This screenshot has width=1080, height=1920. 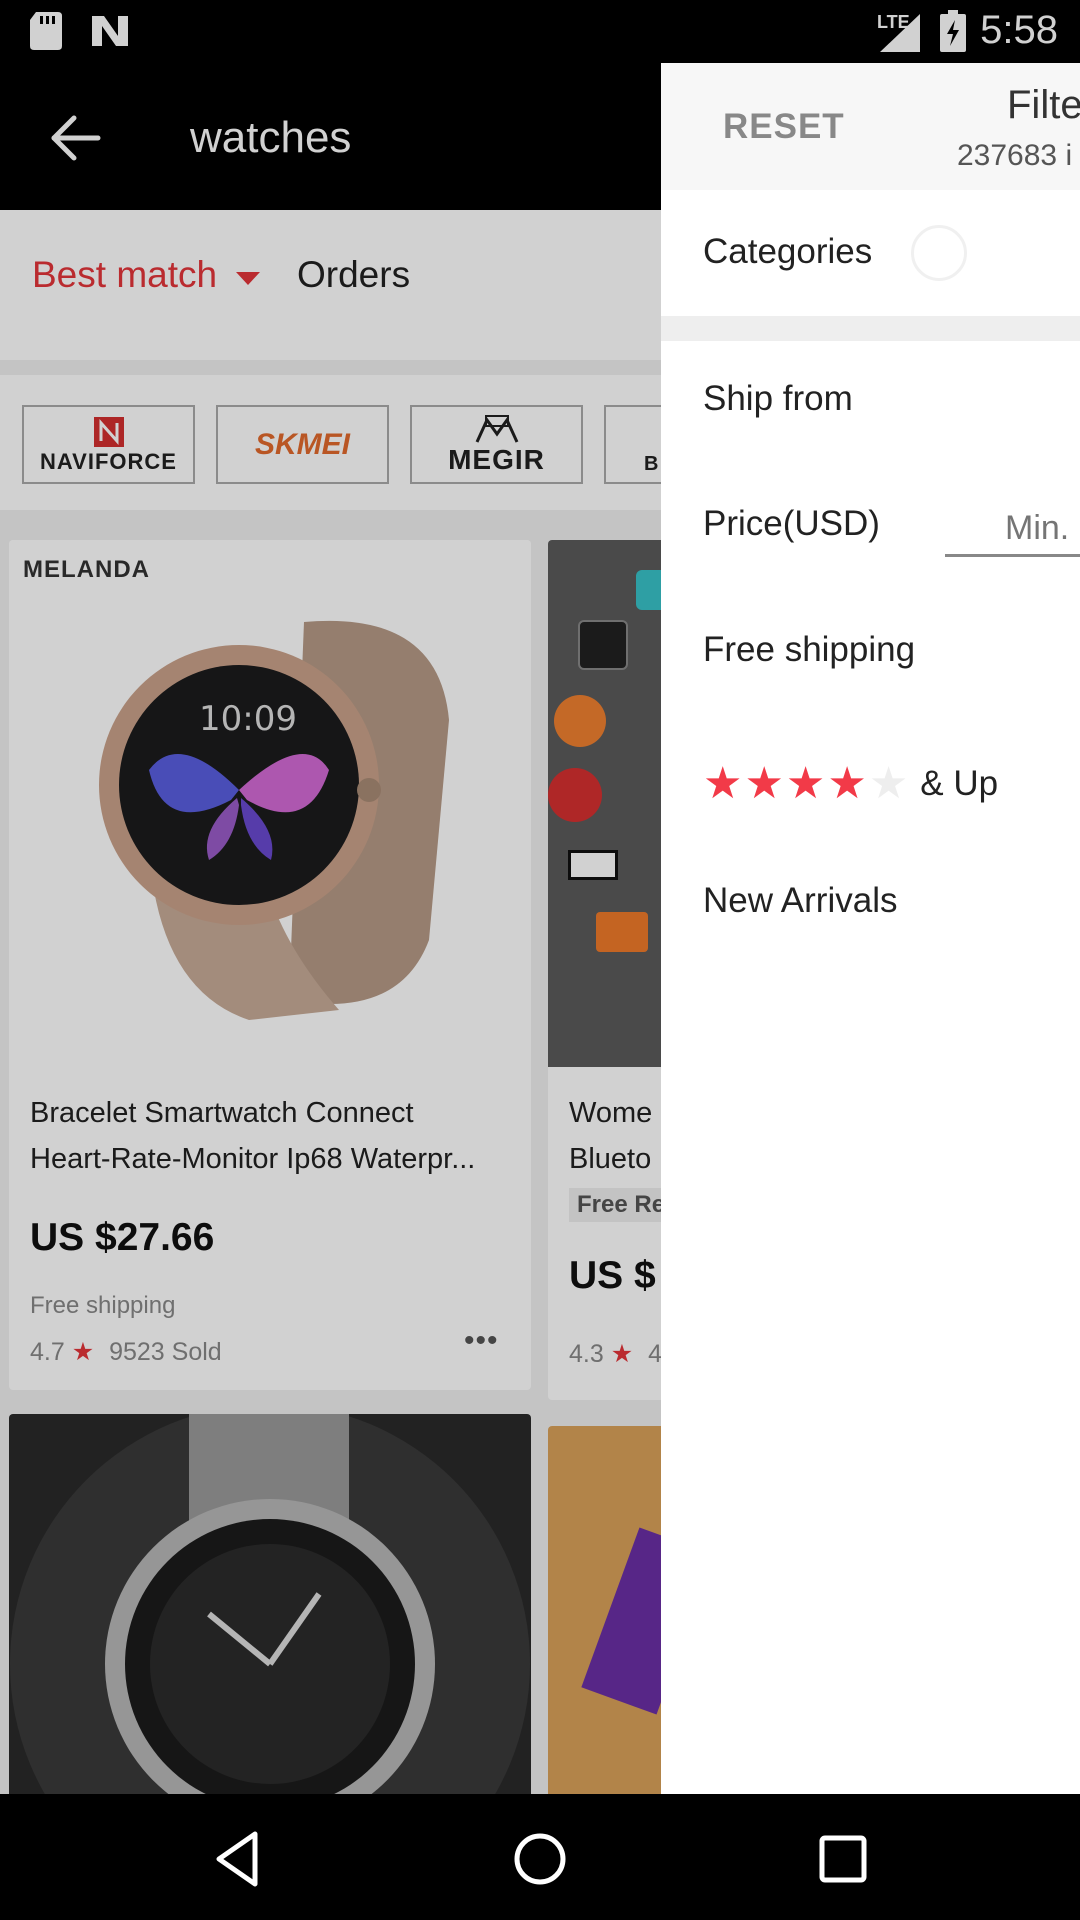 What do you see at coordinates (1012, 530) in the screenshot?
I see `price-min-input` at bounding box center [1012, 530].